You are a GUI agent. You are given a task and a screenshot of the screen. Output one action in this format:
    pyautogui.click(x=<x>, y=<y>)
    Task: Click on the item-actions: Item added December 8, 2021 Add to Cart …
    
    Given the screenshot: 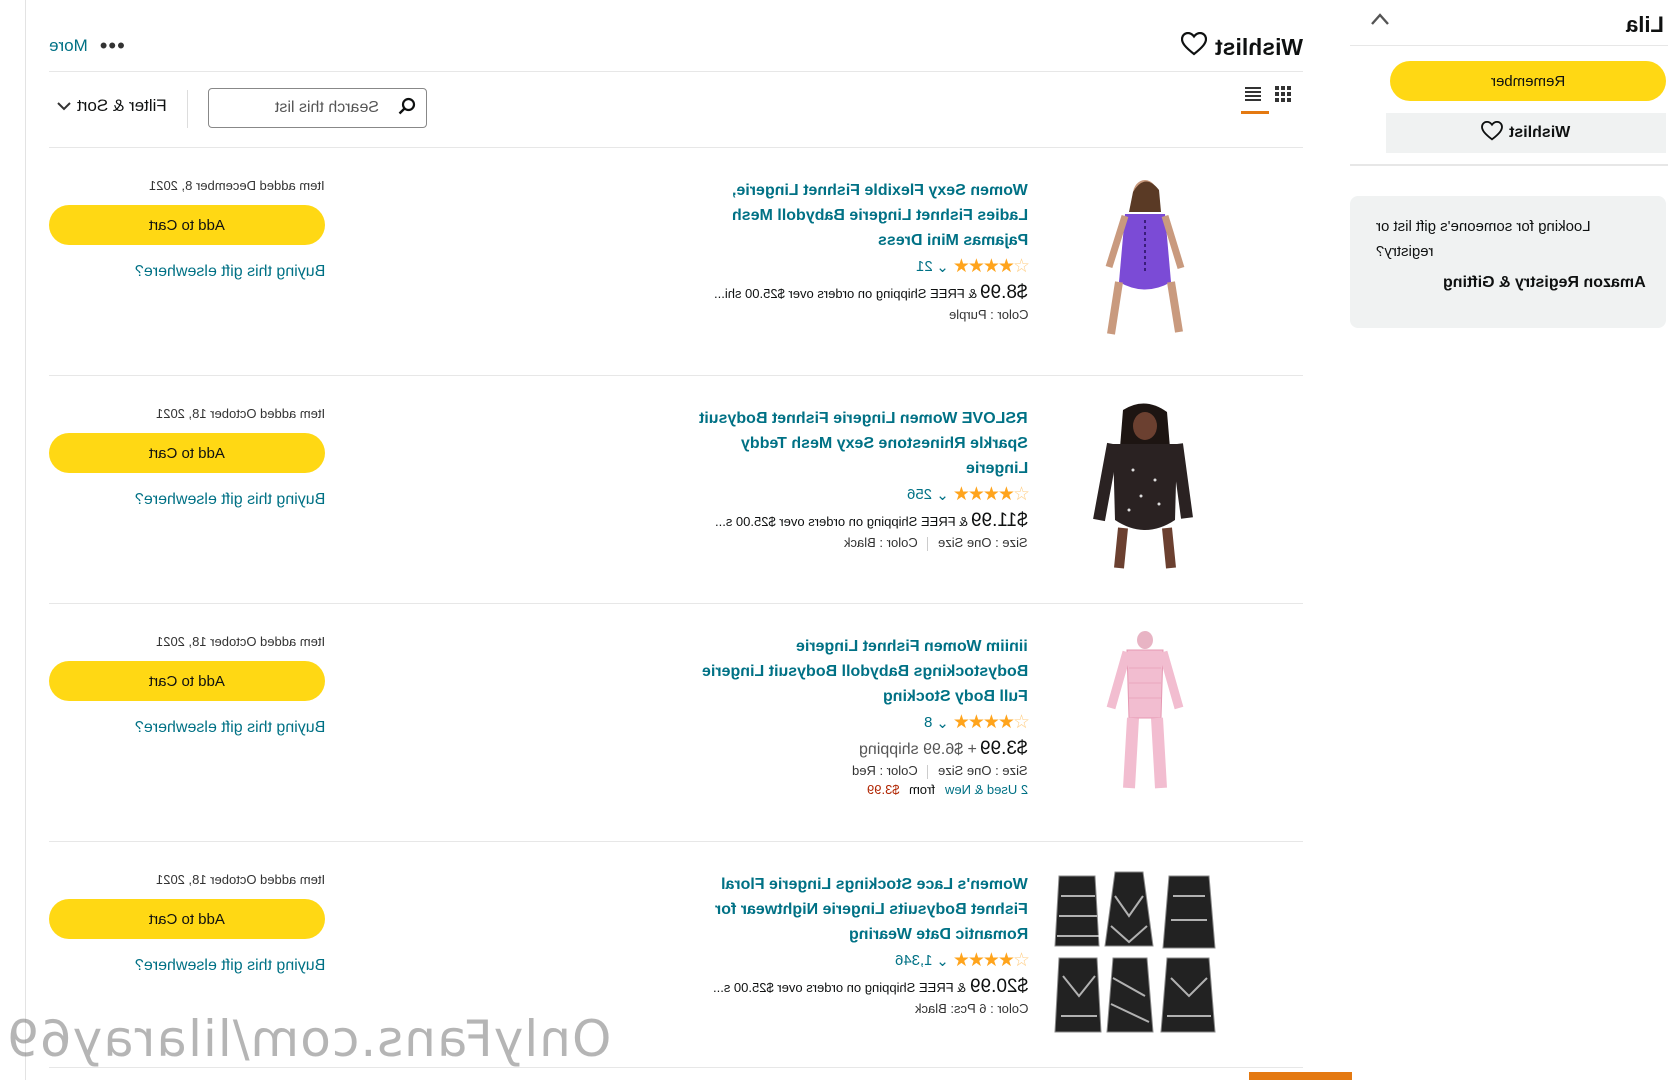 What is the action you would take?
    pyautogui.click(x=187, y=229)
    